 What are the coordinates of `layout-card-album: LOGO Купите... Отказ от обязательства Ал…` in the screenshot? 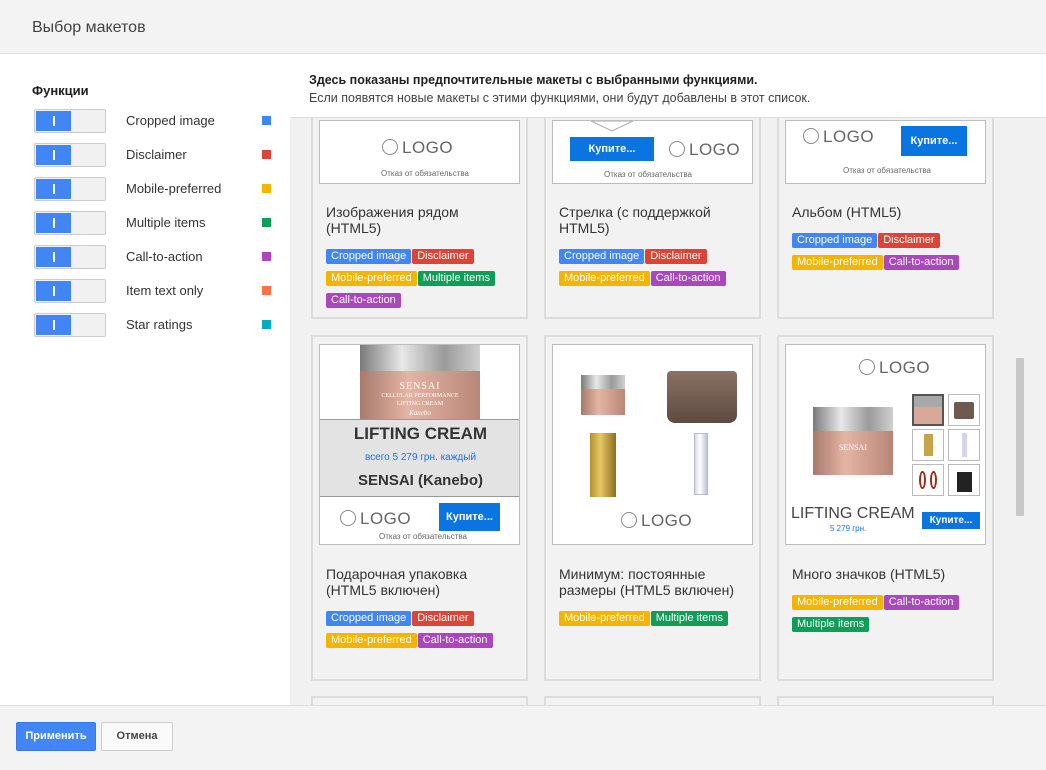 It's located at (885, 206).